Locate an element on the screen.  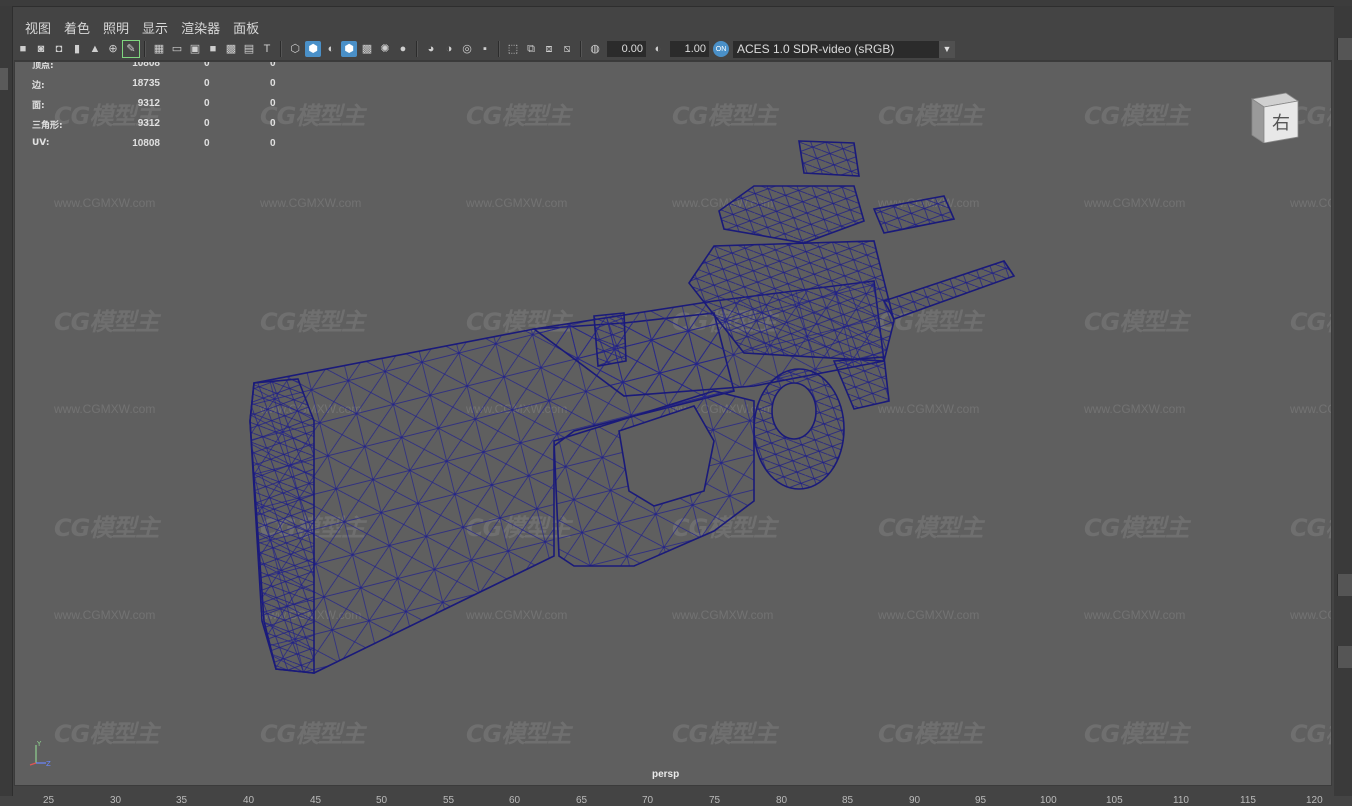
stat-row-triangles: 三角形: 9312 0 0 is located at coordinates (167, 129).